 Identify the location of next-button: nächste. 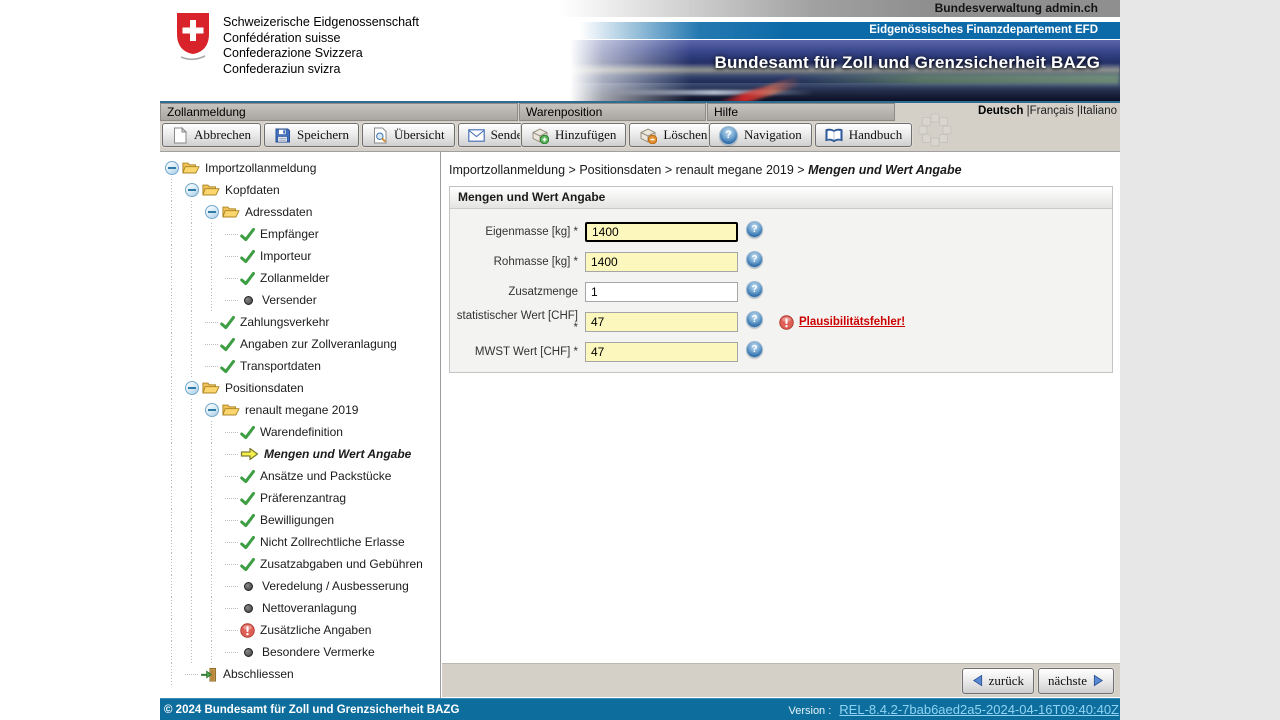
(1076, 680).